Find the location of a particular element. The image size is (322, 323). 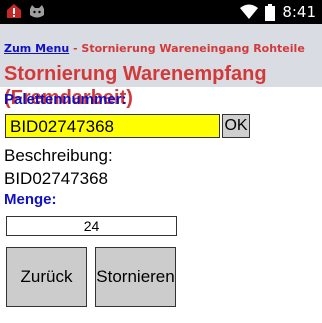

quantity-input: 24 is located at coordinates (91, 226).